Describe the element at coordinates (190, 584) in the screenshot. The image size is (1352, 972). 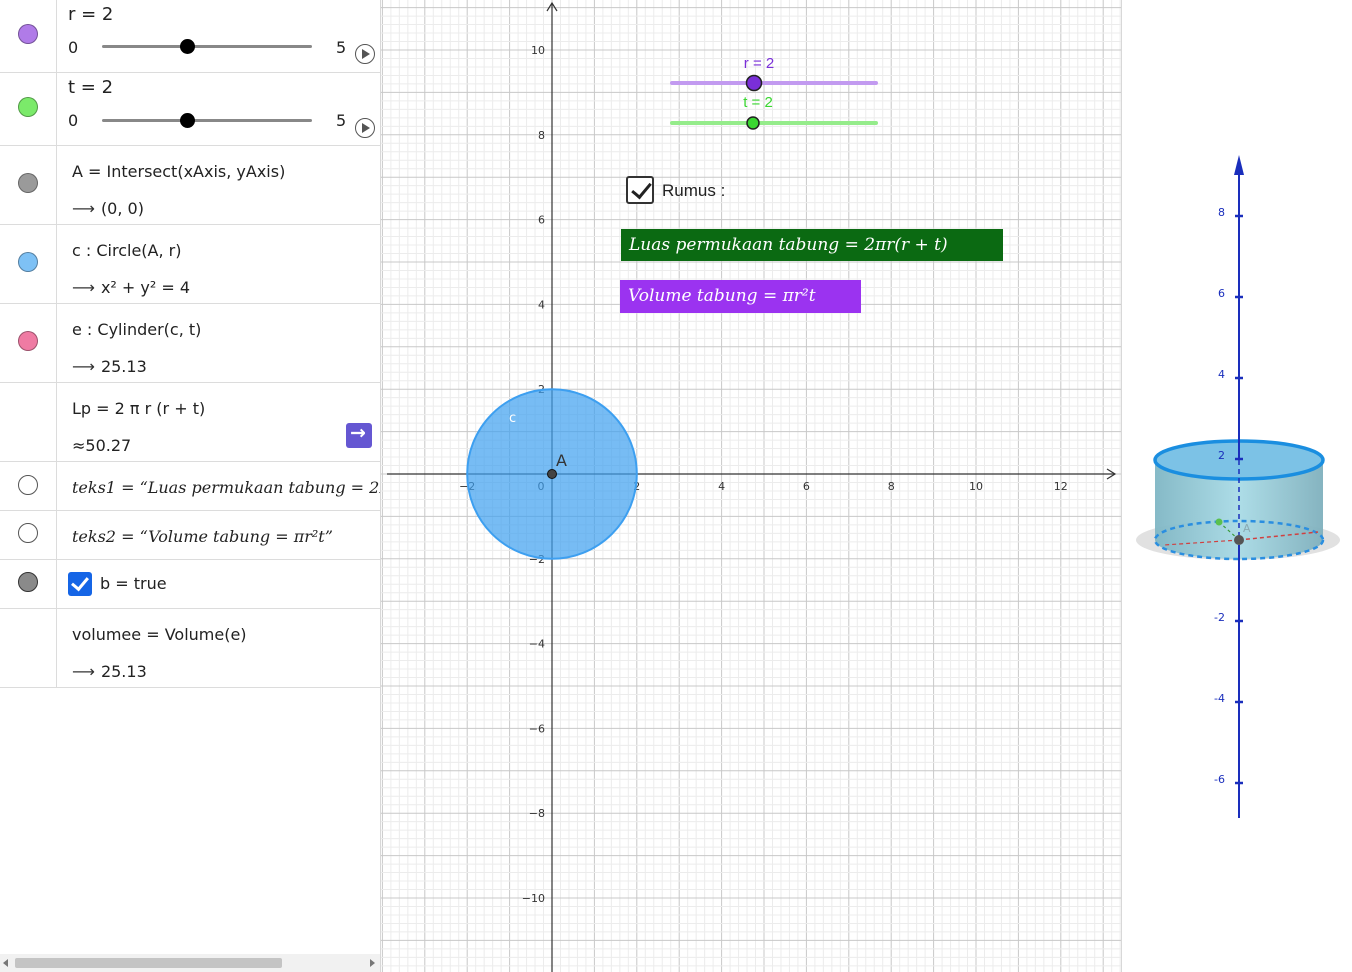
I see `algebra-row-b: b = true` at that location.